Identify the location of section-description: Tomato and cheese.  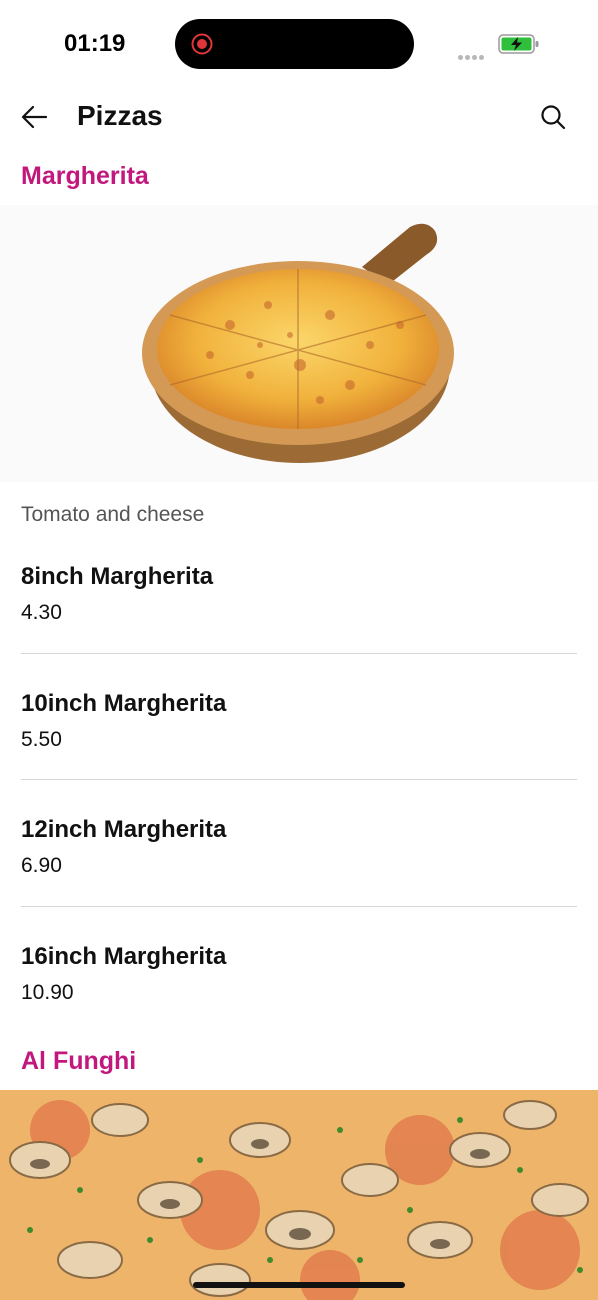
(113, 514).